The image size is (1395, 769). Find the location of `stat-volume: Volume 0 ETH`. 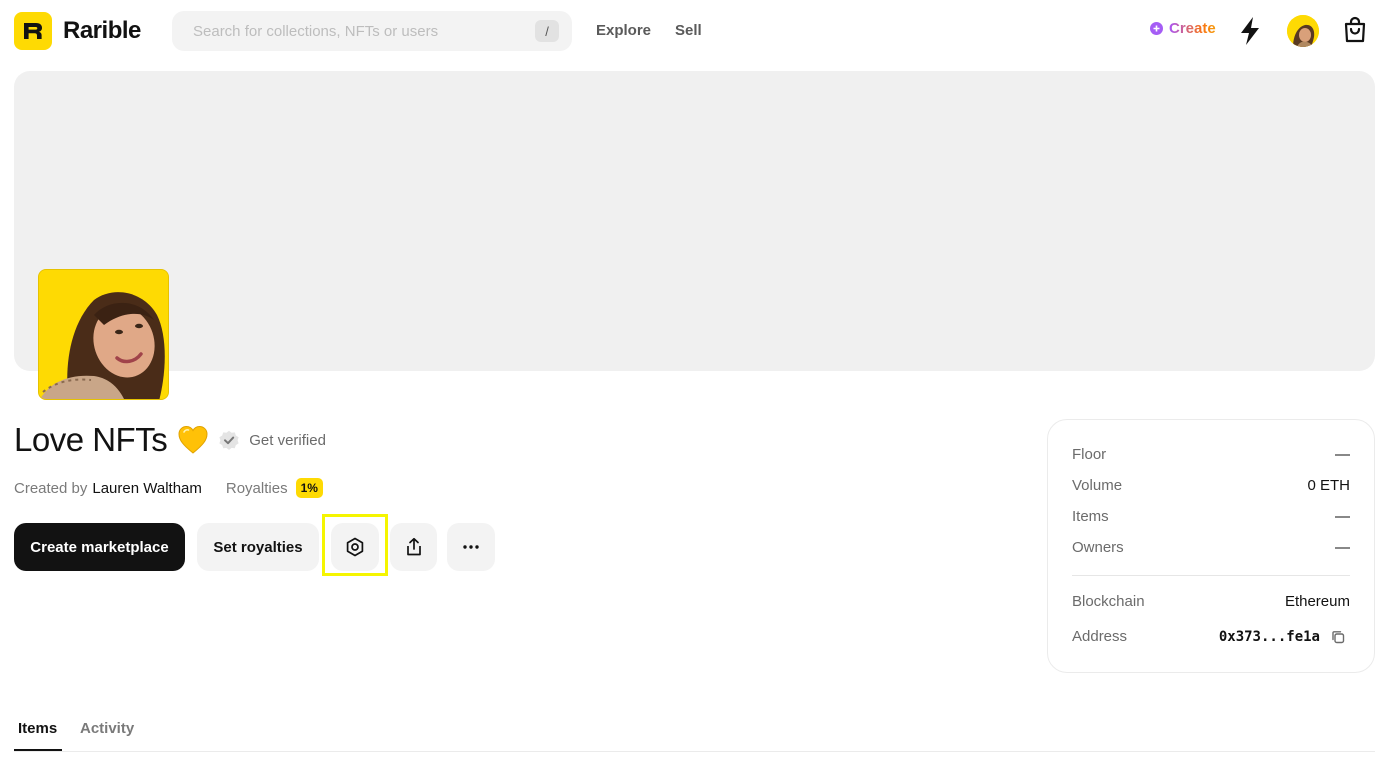

stat-volume: Volume 0 ETH is located at coordinates (1211, 485).